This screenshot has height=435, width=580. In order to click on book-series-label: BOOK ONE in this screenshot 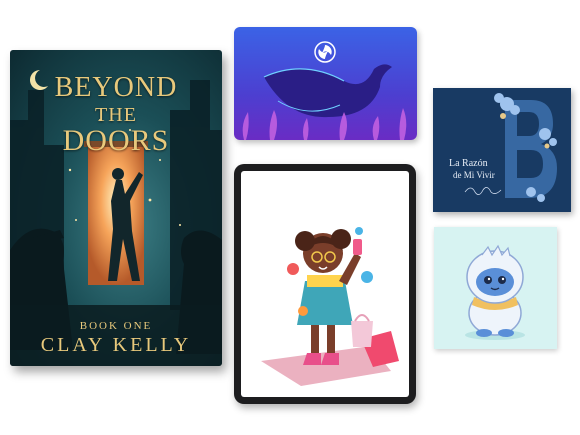, I will do `click(116, 326)`.